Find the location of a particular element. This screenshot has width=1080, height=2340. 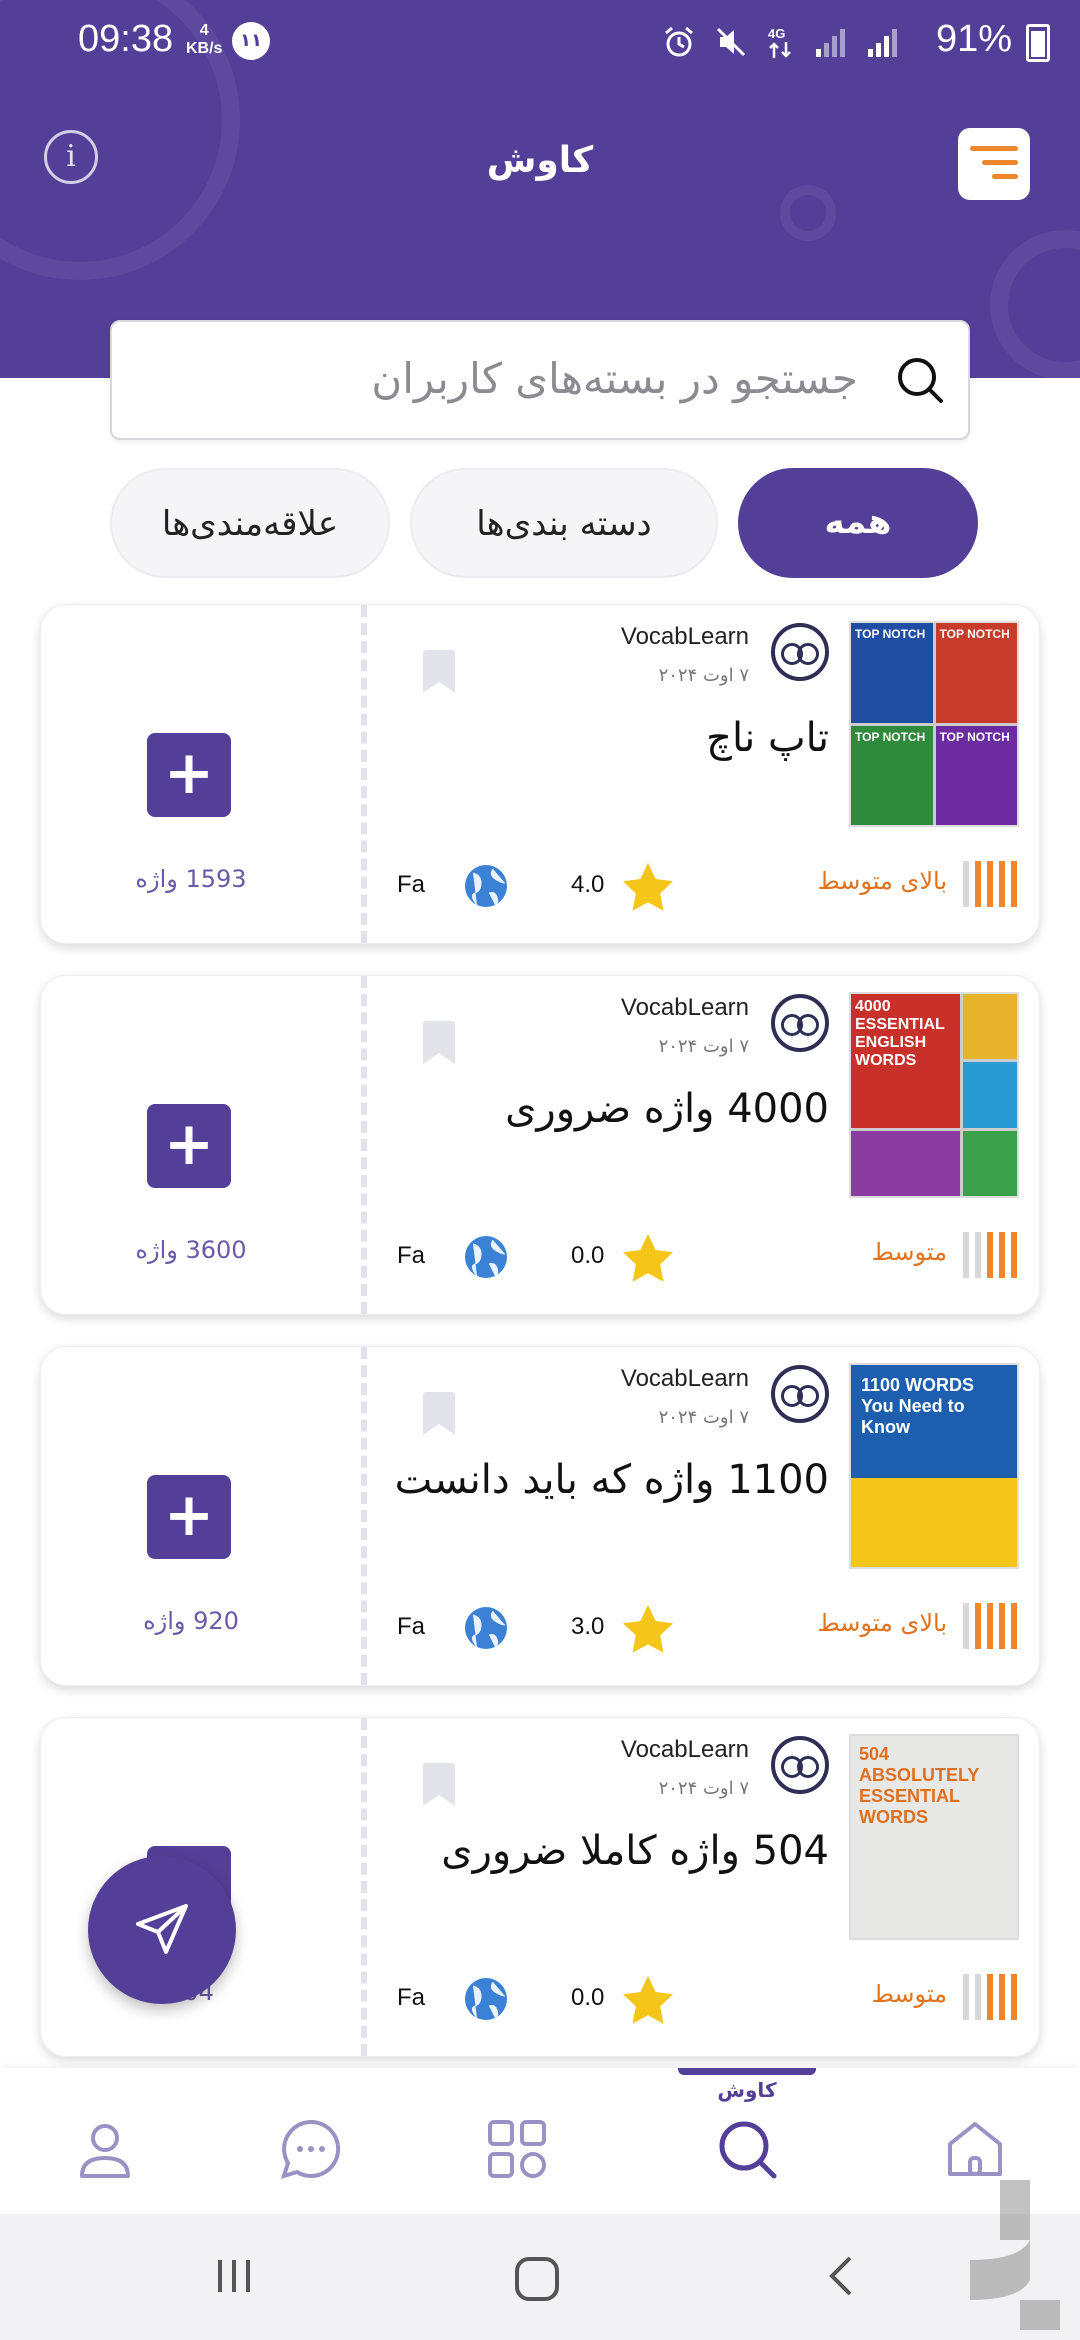

network-speed: 4 KB/s is located at coordinates (204, 40).